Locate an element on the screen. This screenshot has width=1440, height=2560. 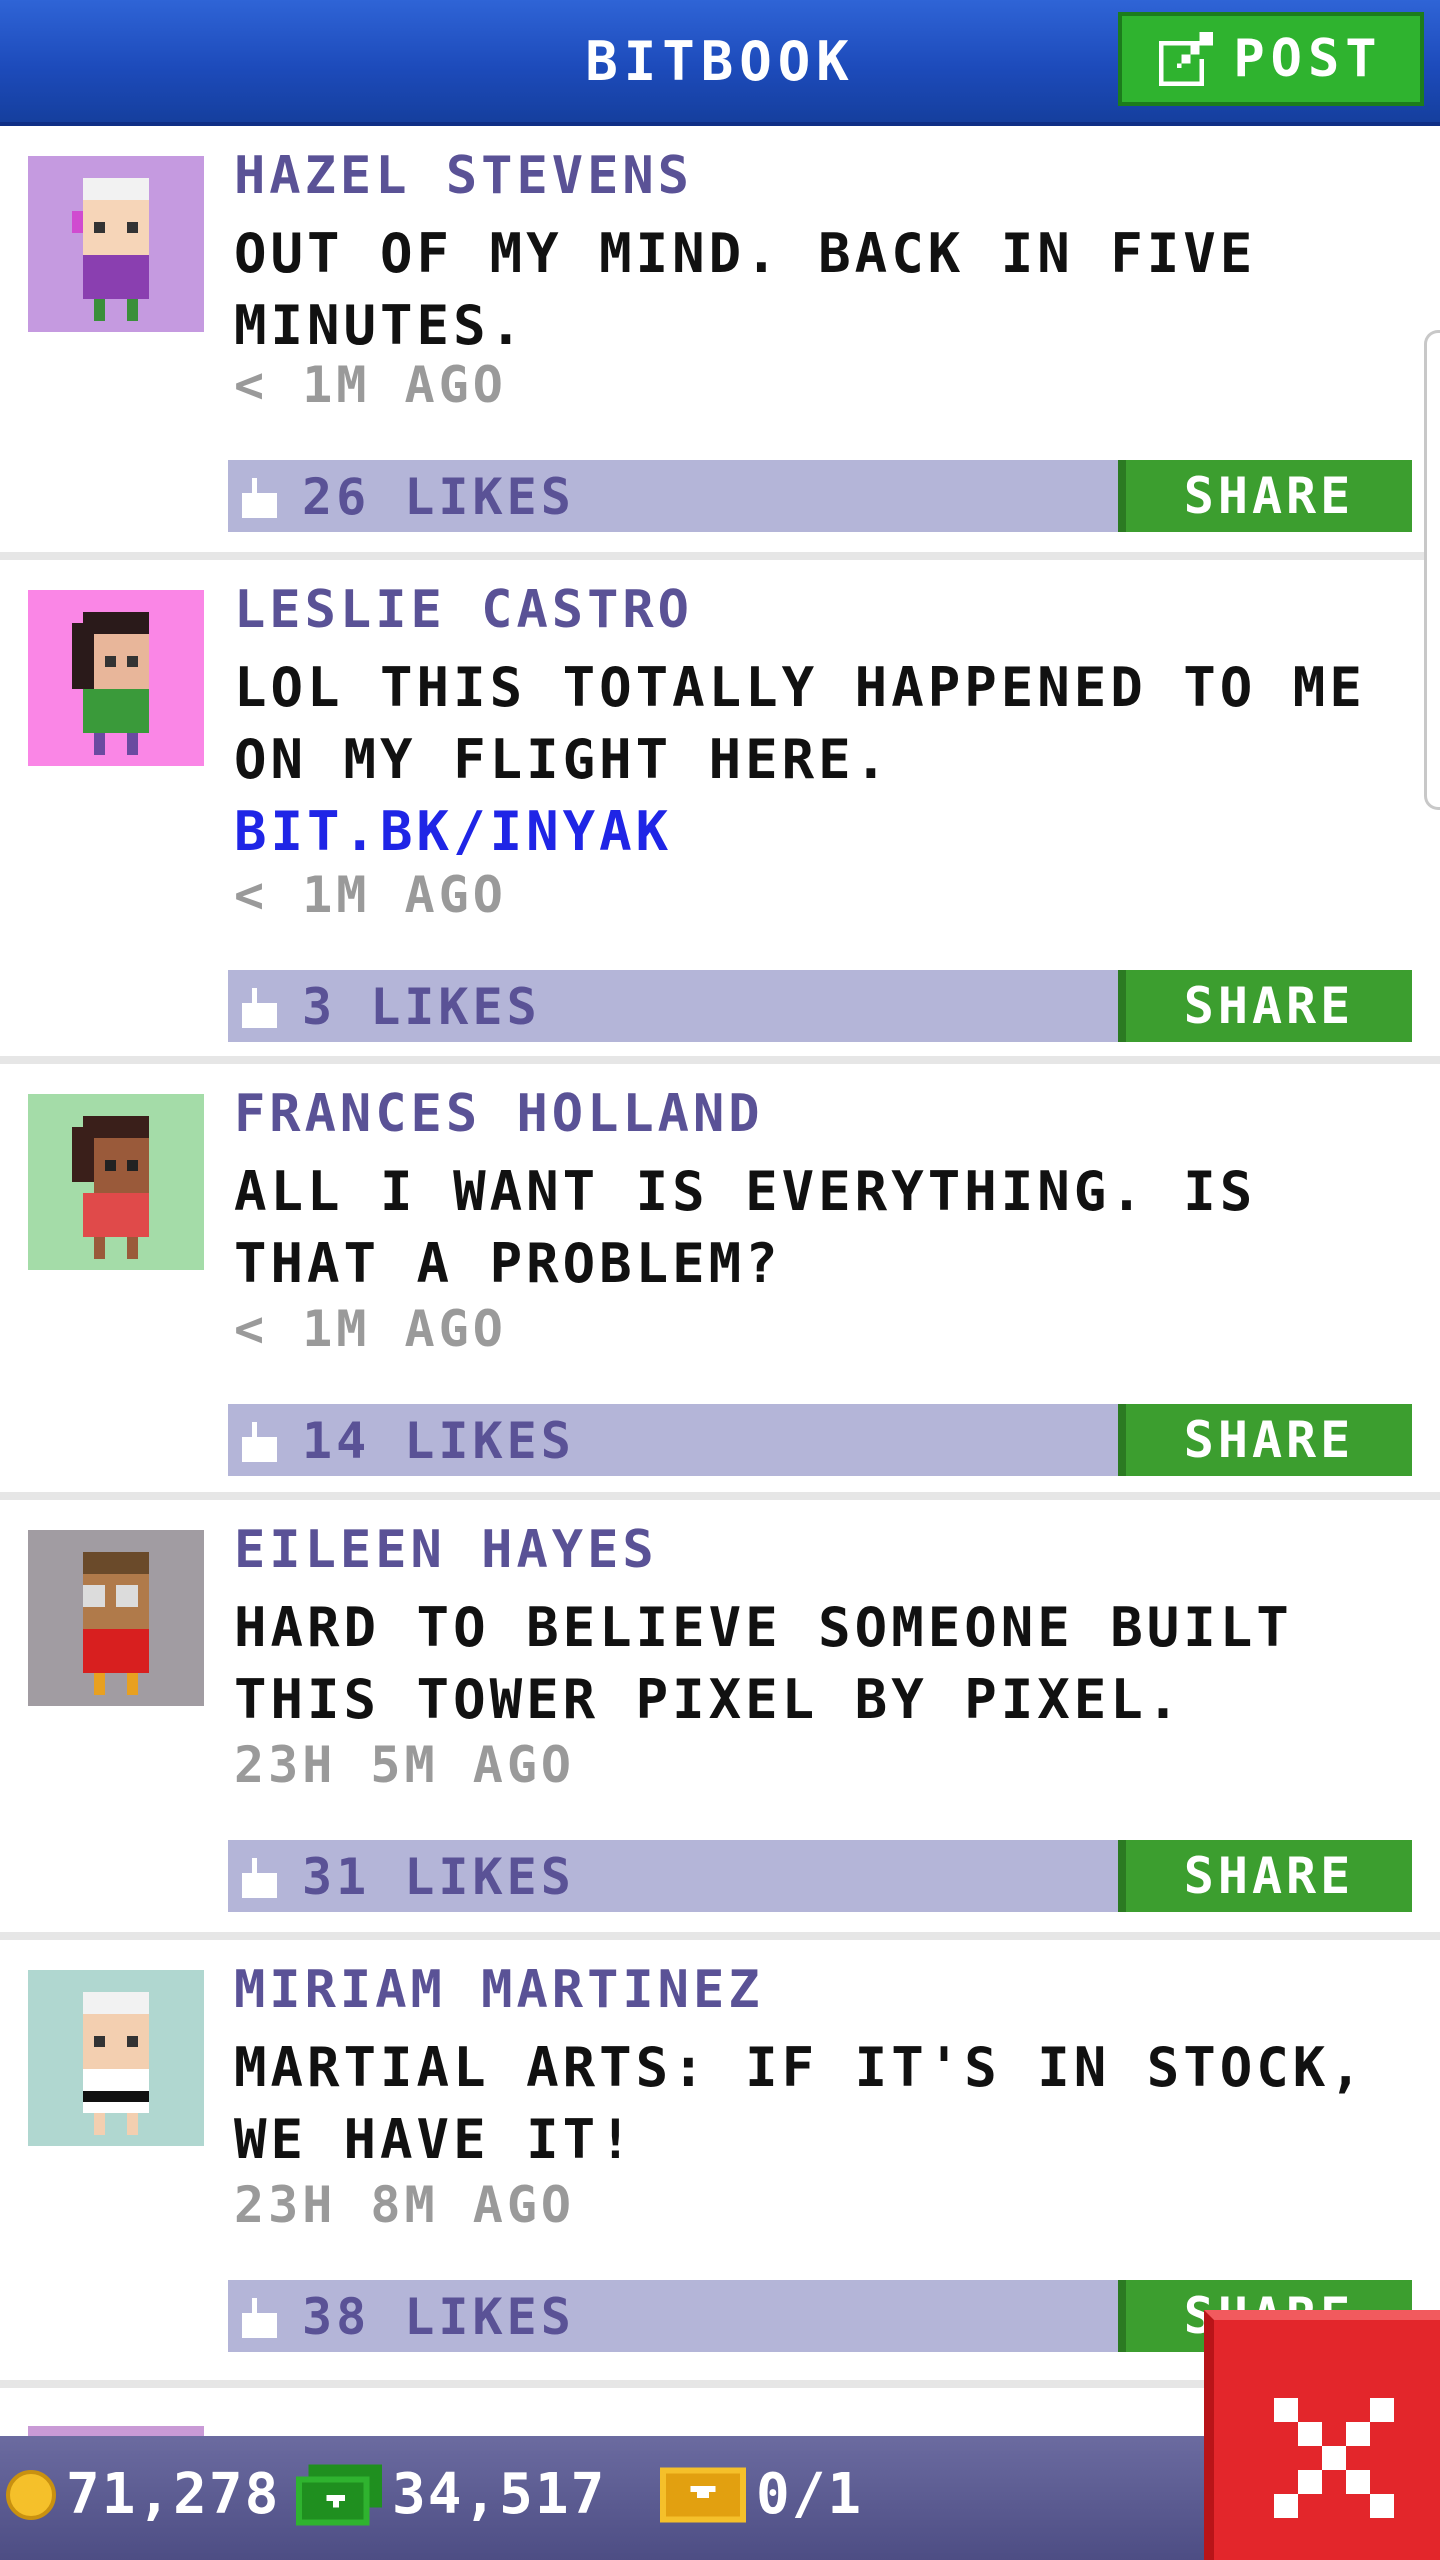
bux-stat: 34,517 is located at coordinates (451, 2494).